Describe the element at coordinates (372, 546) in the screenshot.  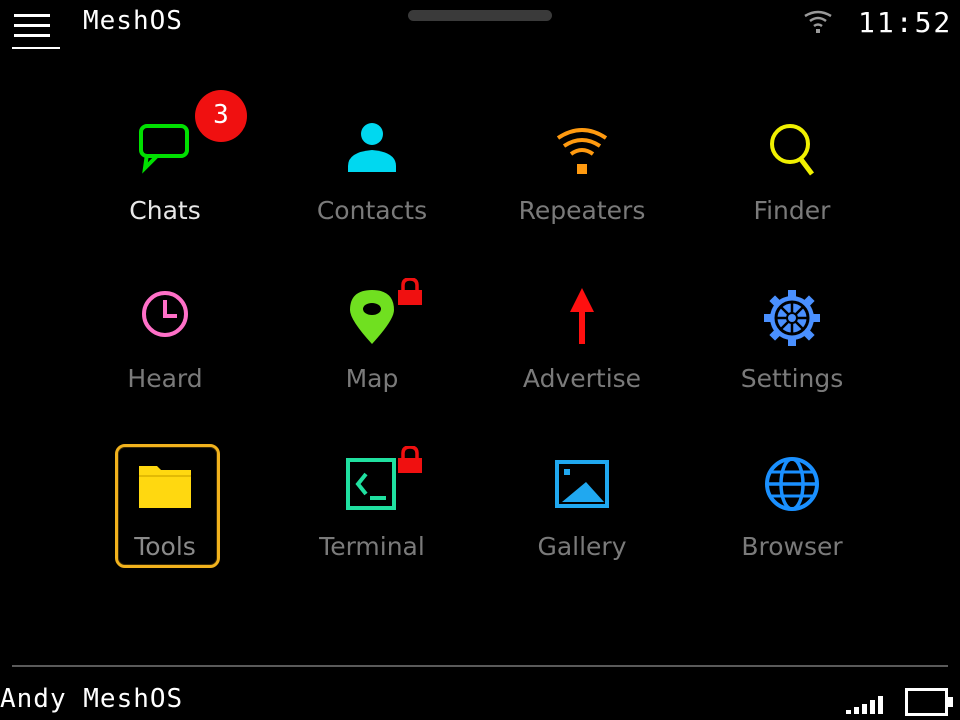
I see `app-label: Terminal` at that location.